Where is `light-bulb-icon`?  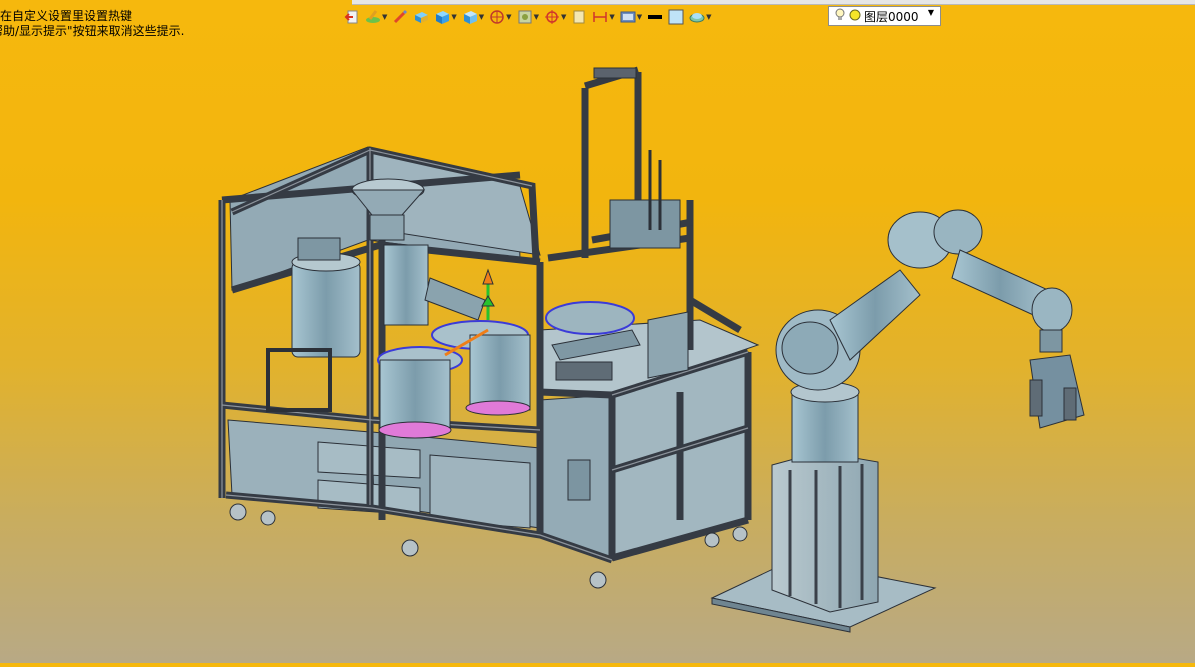
light-bulb-icon is located at coordinates (840, 16).